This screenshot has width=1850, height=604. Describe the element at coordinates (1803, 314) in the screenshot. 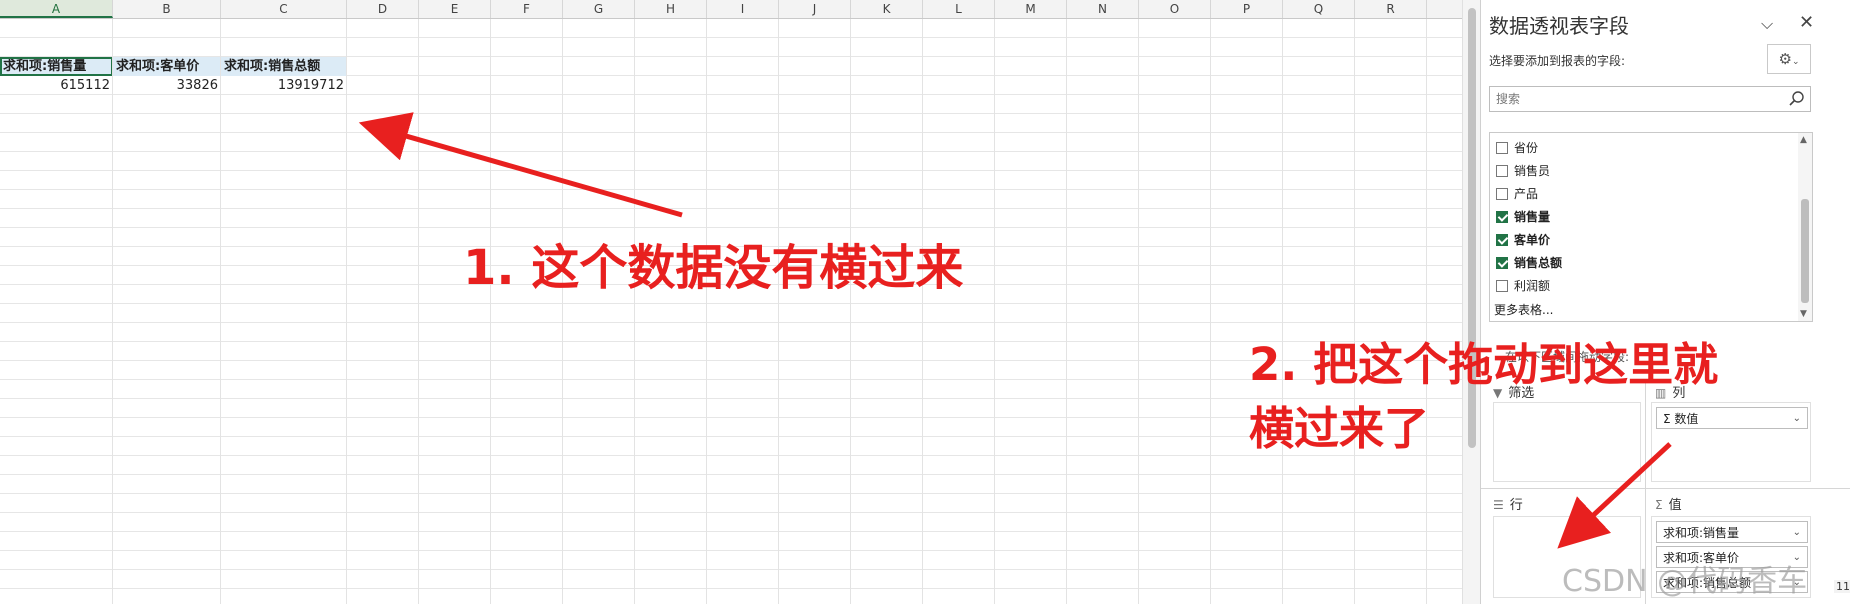

I see `scroll-down-icon: ▼` at that location.